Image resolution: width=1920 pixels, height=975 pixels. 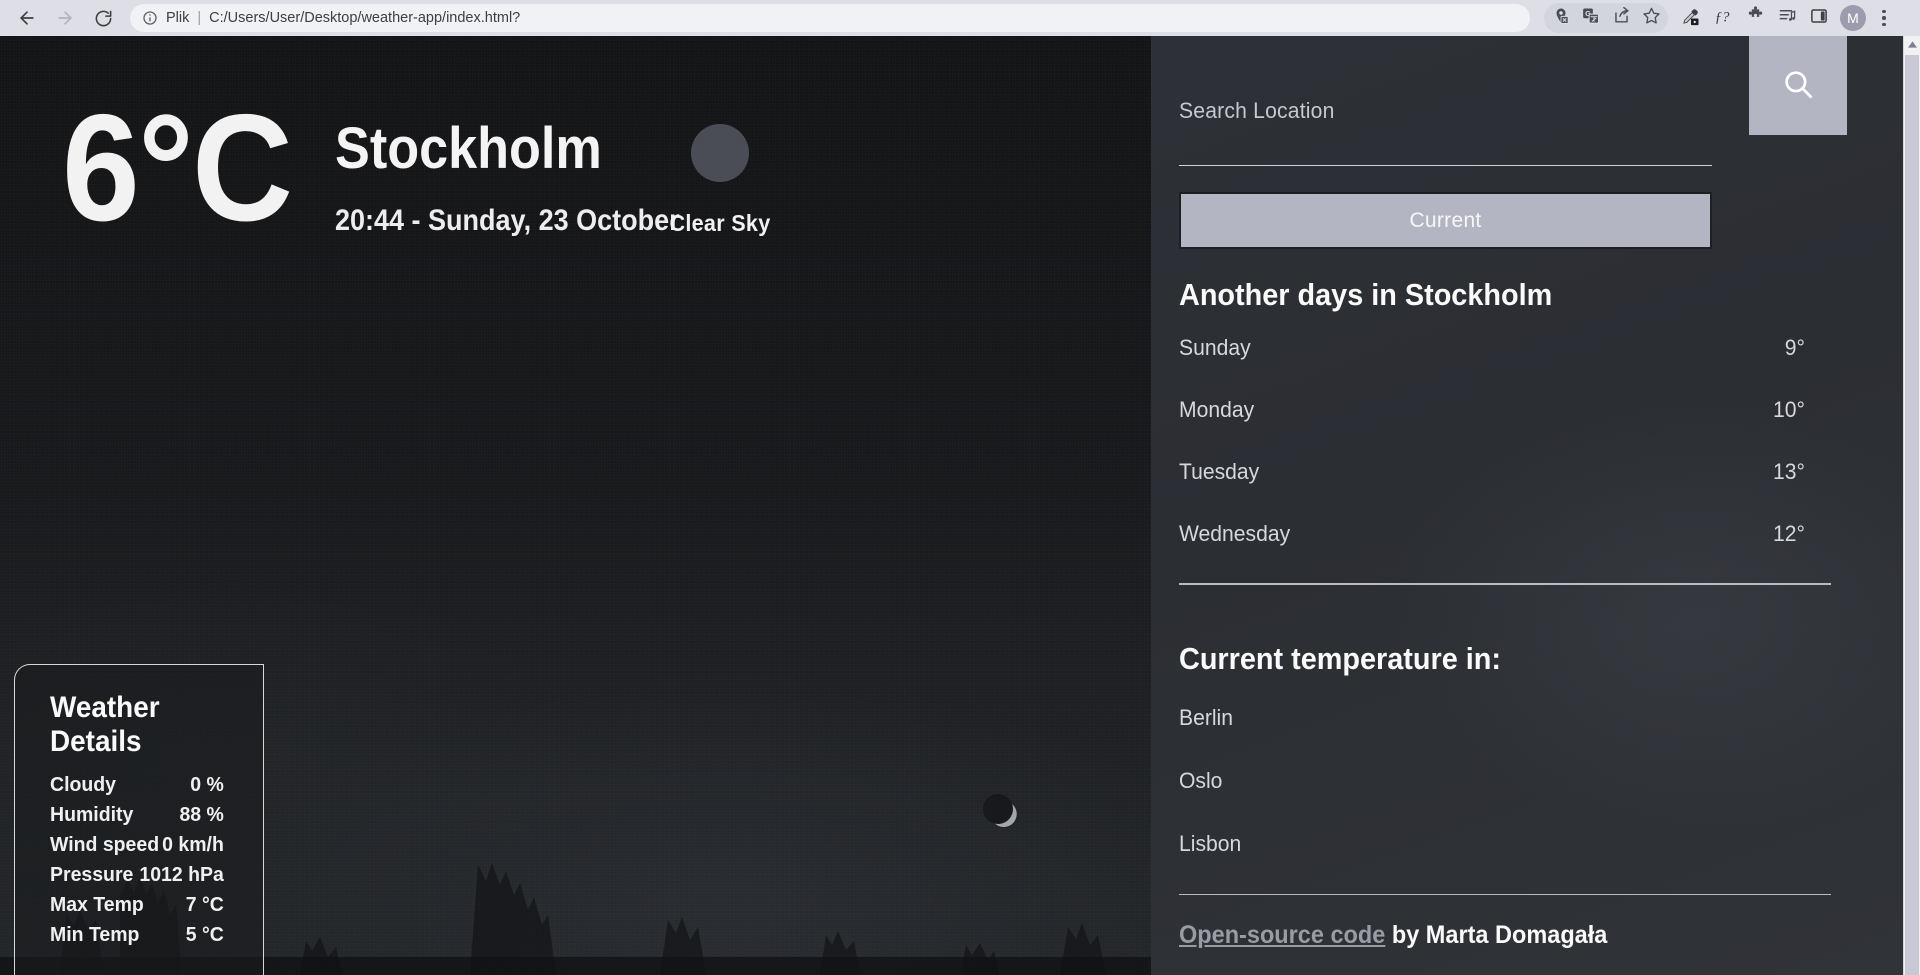 What do you see at coordinates (177, 168) in the screenshot?
I see `current-temperature: 6°C` at bounding box center [177, 168].